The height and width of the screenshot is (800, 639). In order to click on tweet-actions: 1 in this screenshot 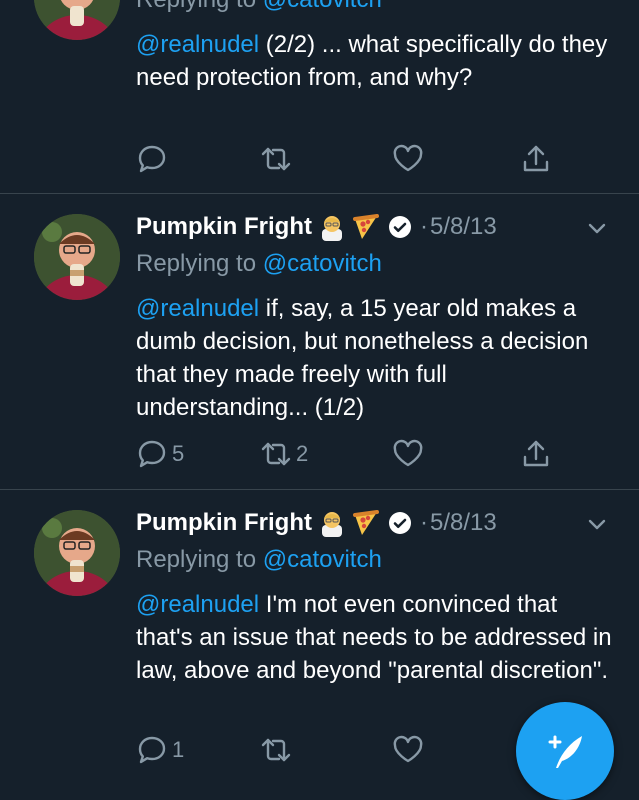, I will do `click(351, 750)`.